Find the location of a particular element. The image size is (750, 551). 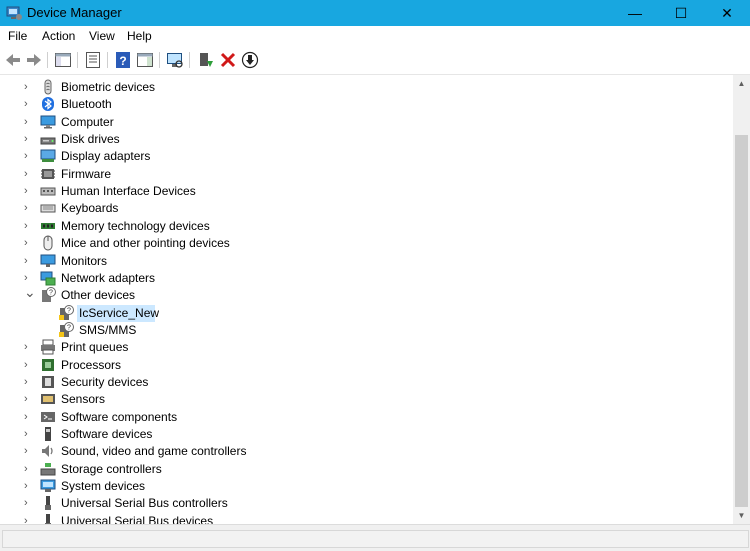

scan-hardware-changes-icon is located at coordinates (175, 60).